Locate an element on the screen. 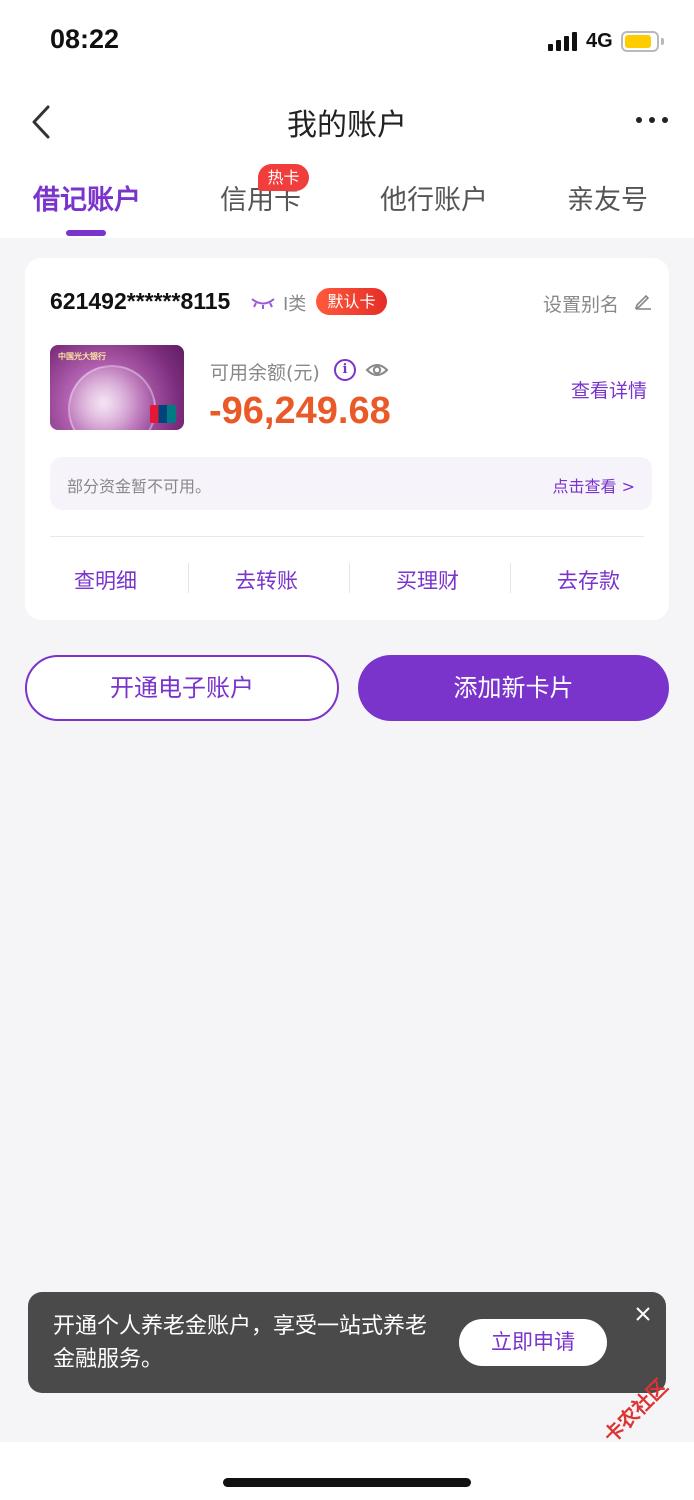 The width and height of the screenshot is (694, 1500). hidden-eye-icon is located at coordinates (263, 303).